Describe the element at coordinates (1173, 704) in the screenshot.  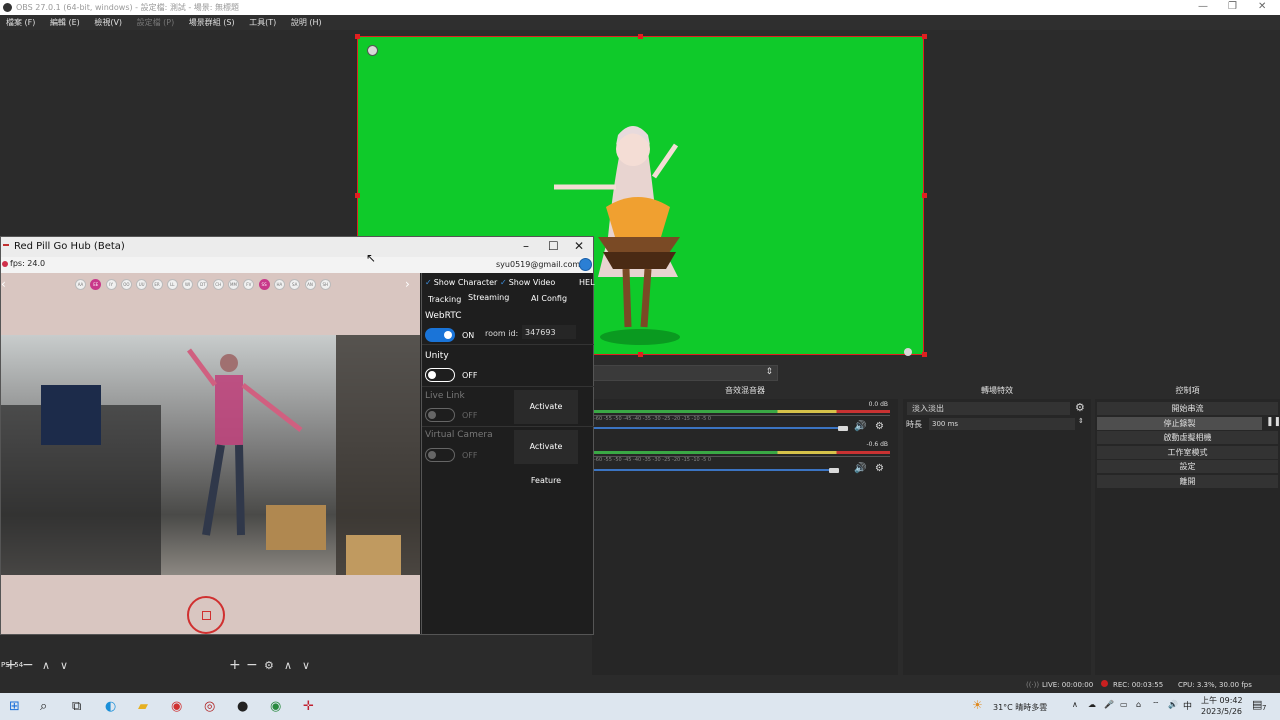
I see `volume-icon: 🔊` at that location.